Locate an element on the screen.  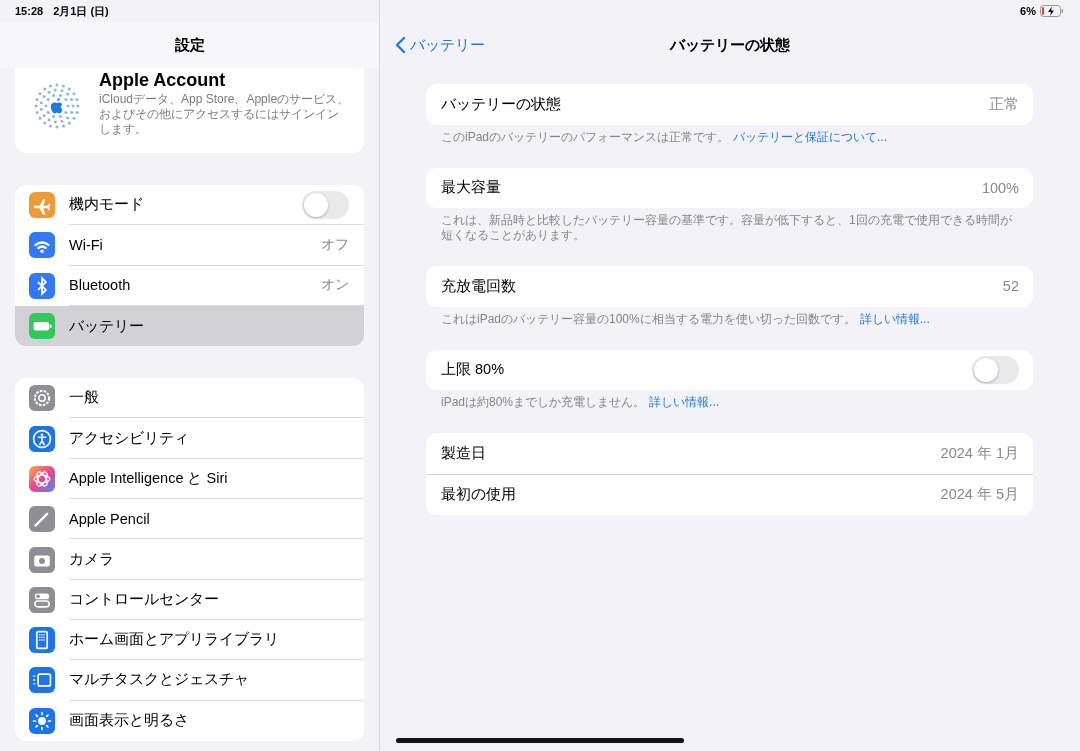
battery-charging-icon is located at coordinates (1052, 11).